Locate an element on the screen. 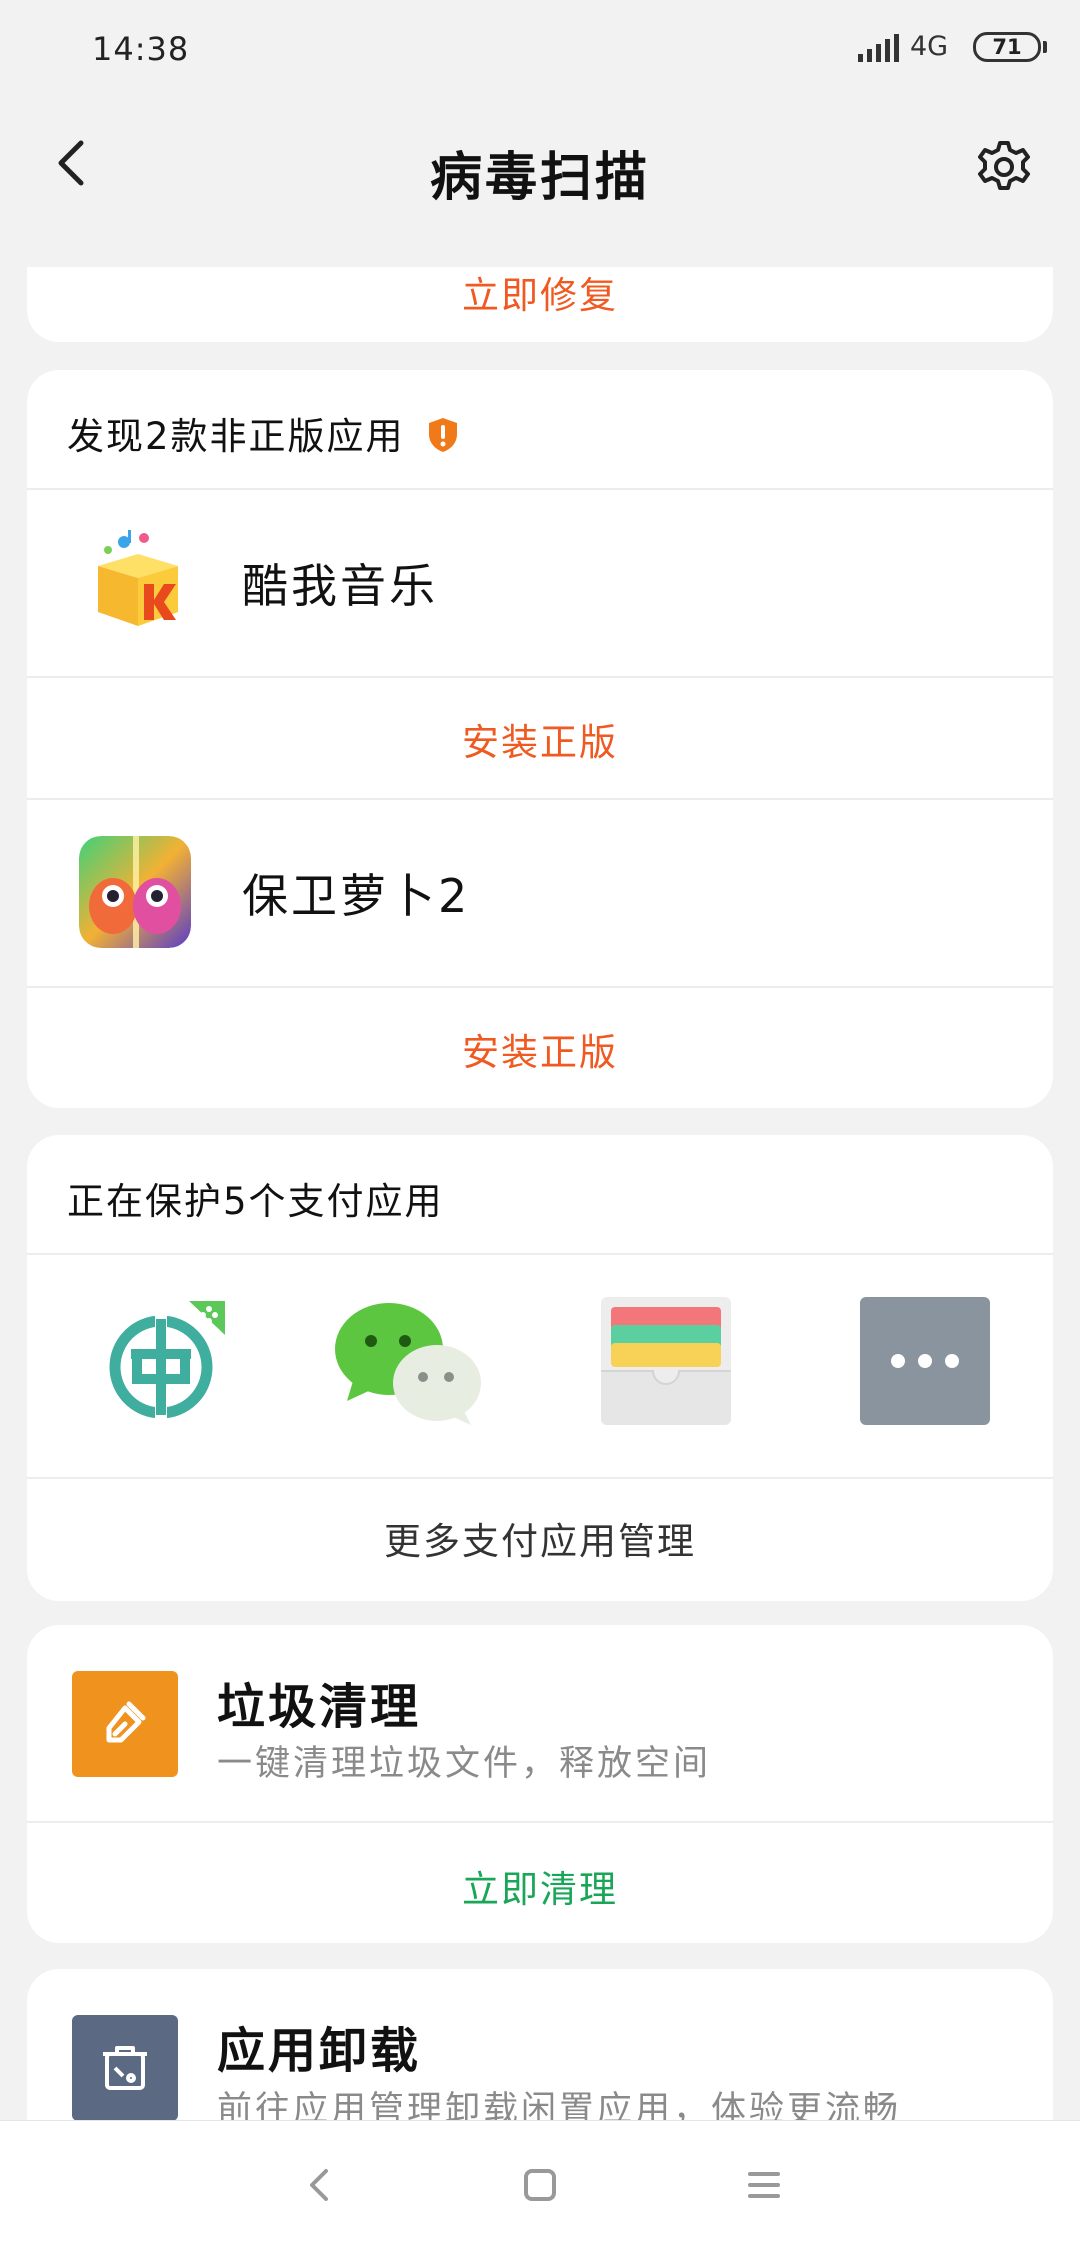 The height and width of the screenshot is (2248, 1080). trash-box-icon is located at coordinates (125, 2068).